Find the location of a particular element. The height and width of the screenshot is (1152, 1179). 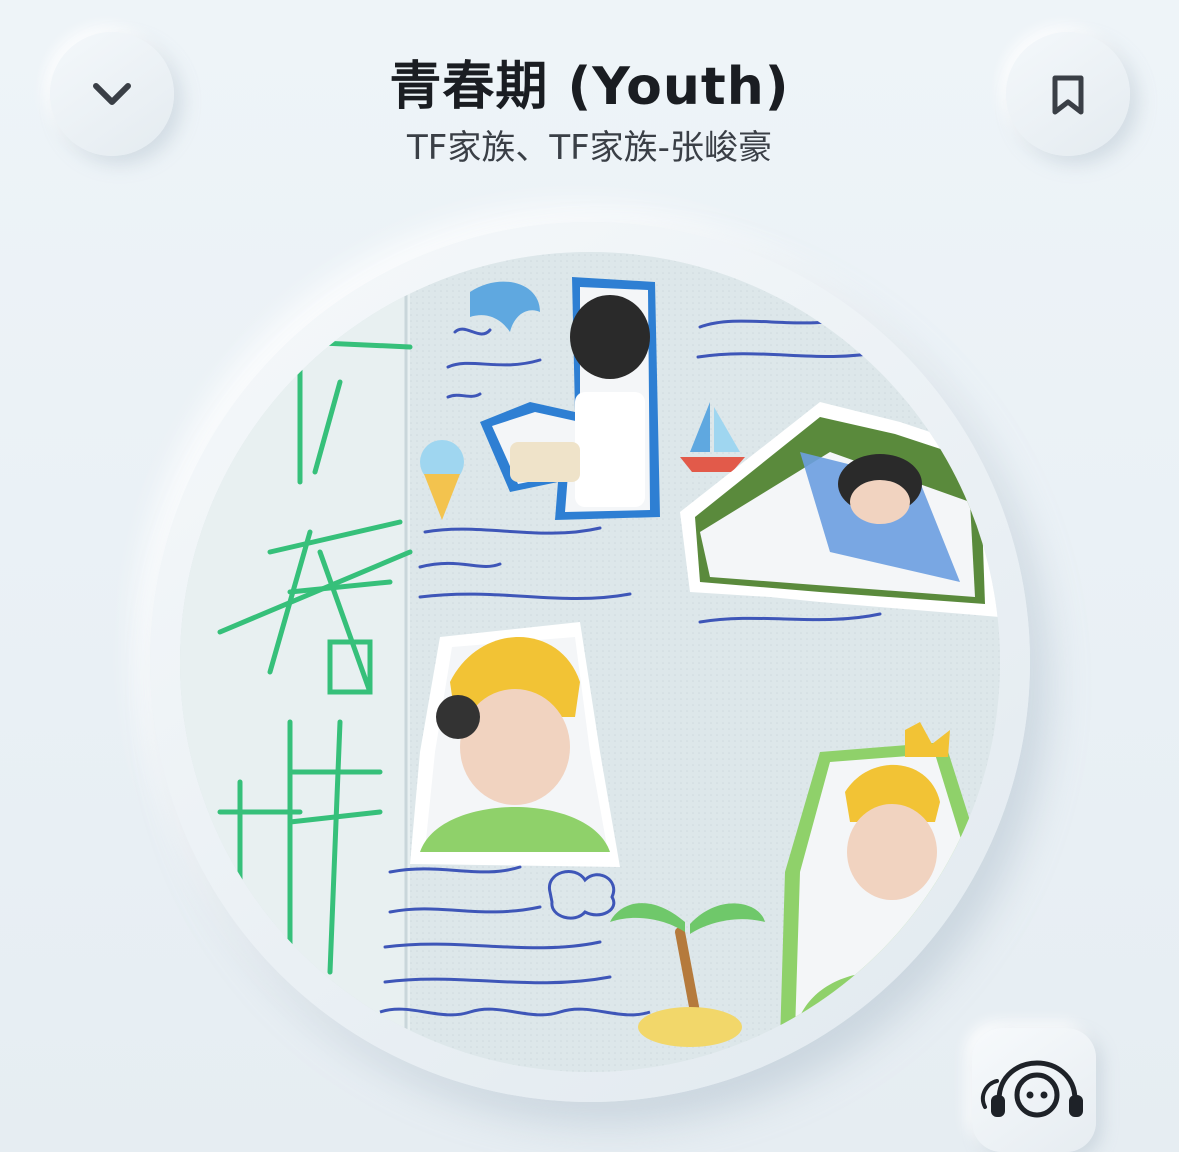

music-assistant-button is located at coordinates (1034, 1090).